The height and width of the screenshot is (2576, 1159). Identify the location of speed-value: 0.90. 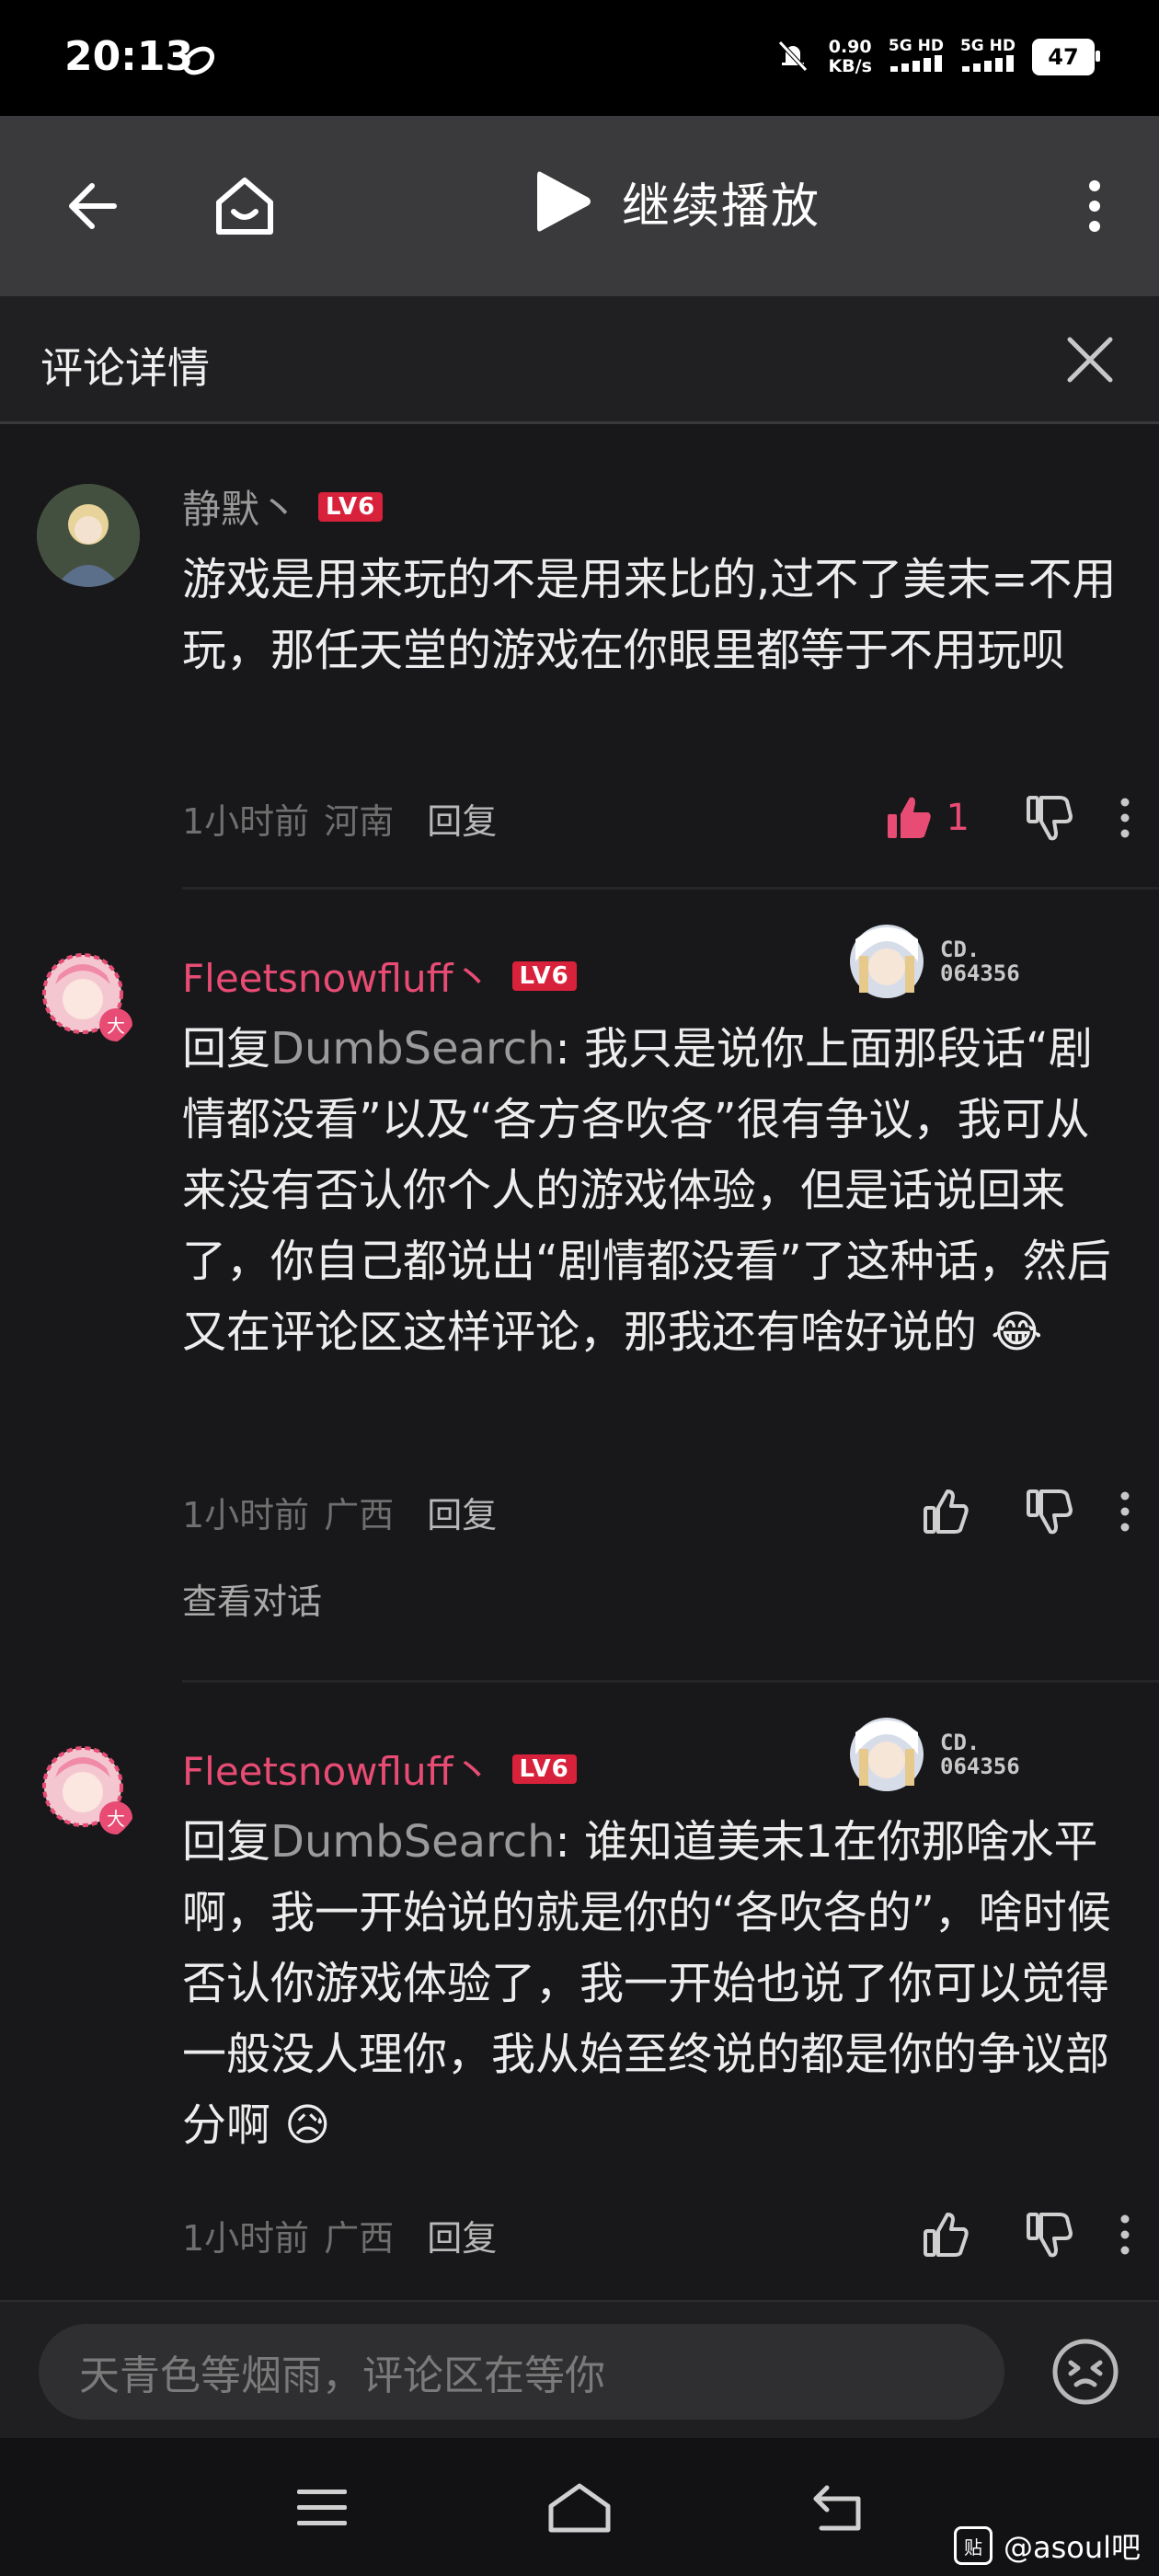
(850, 47).